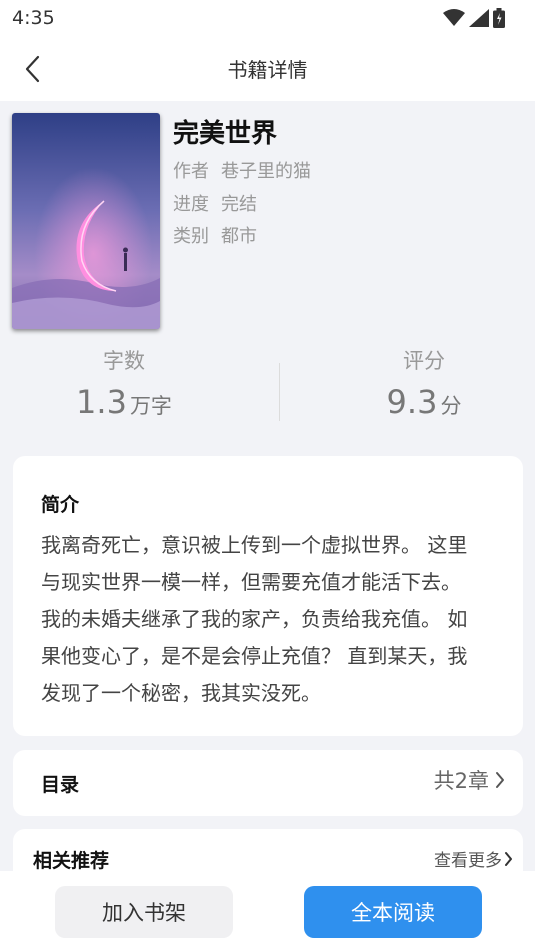 This screenshot has height=951, width=535. Describe the element at coordinates (267, 911) in the screenshot. I see `bottom-action-bar: 加入书架 全本阅读` at that location.